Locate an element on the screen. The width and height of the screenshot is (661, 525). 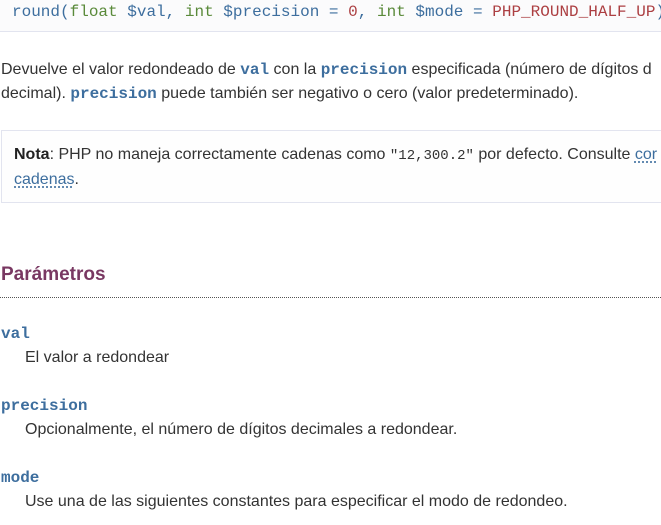
note-link: cadenas is located at coordinates (44, 179).